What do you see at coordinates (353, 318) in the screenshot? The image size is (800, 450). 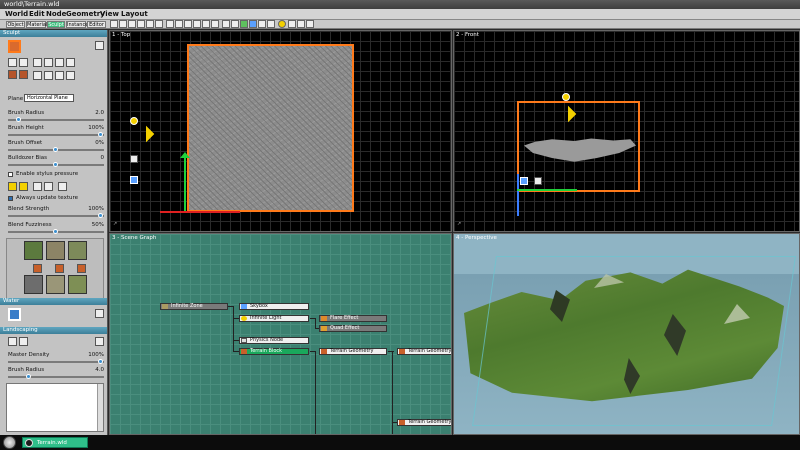 I see `node-flare-effect: Flare Effect` at bounding box center [353, 318].